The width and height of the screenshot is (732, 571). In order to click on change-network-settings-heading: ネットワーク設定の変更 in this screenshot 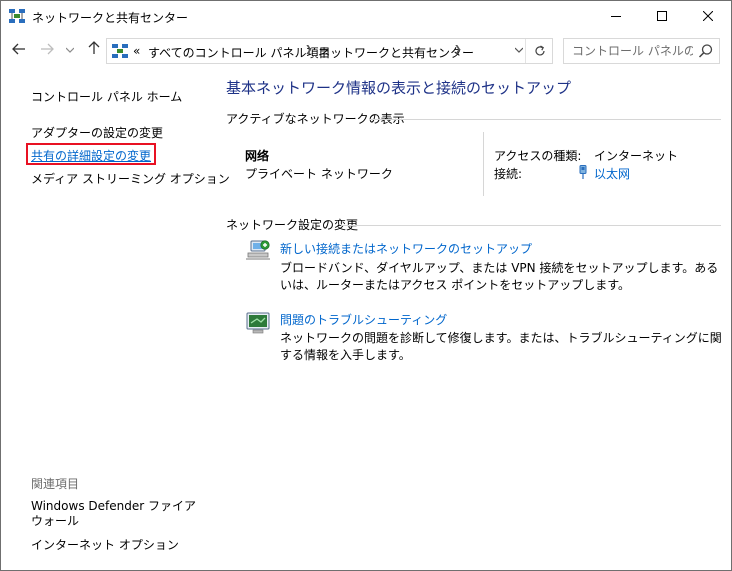, I will do `click(292, 225)`.